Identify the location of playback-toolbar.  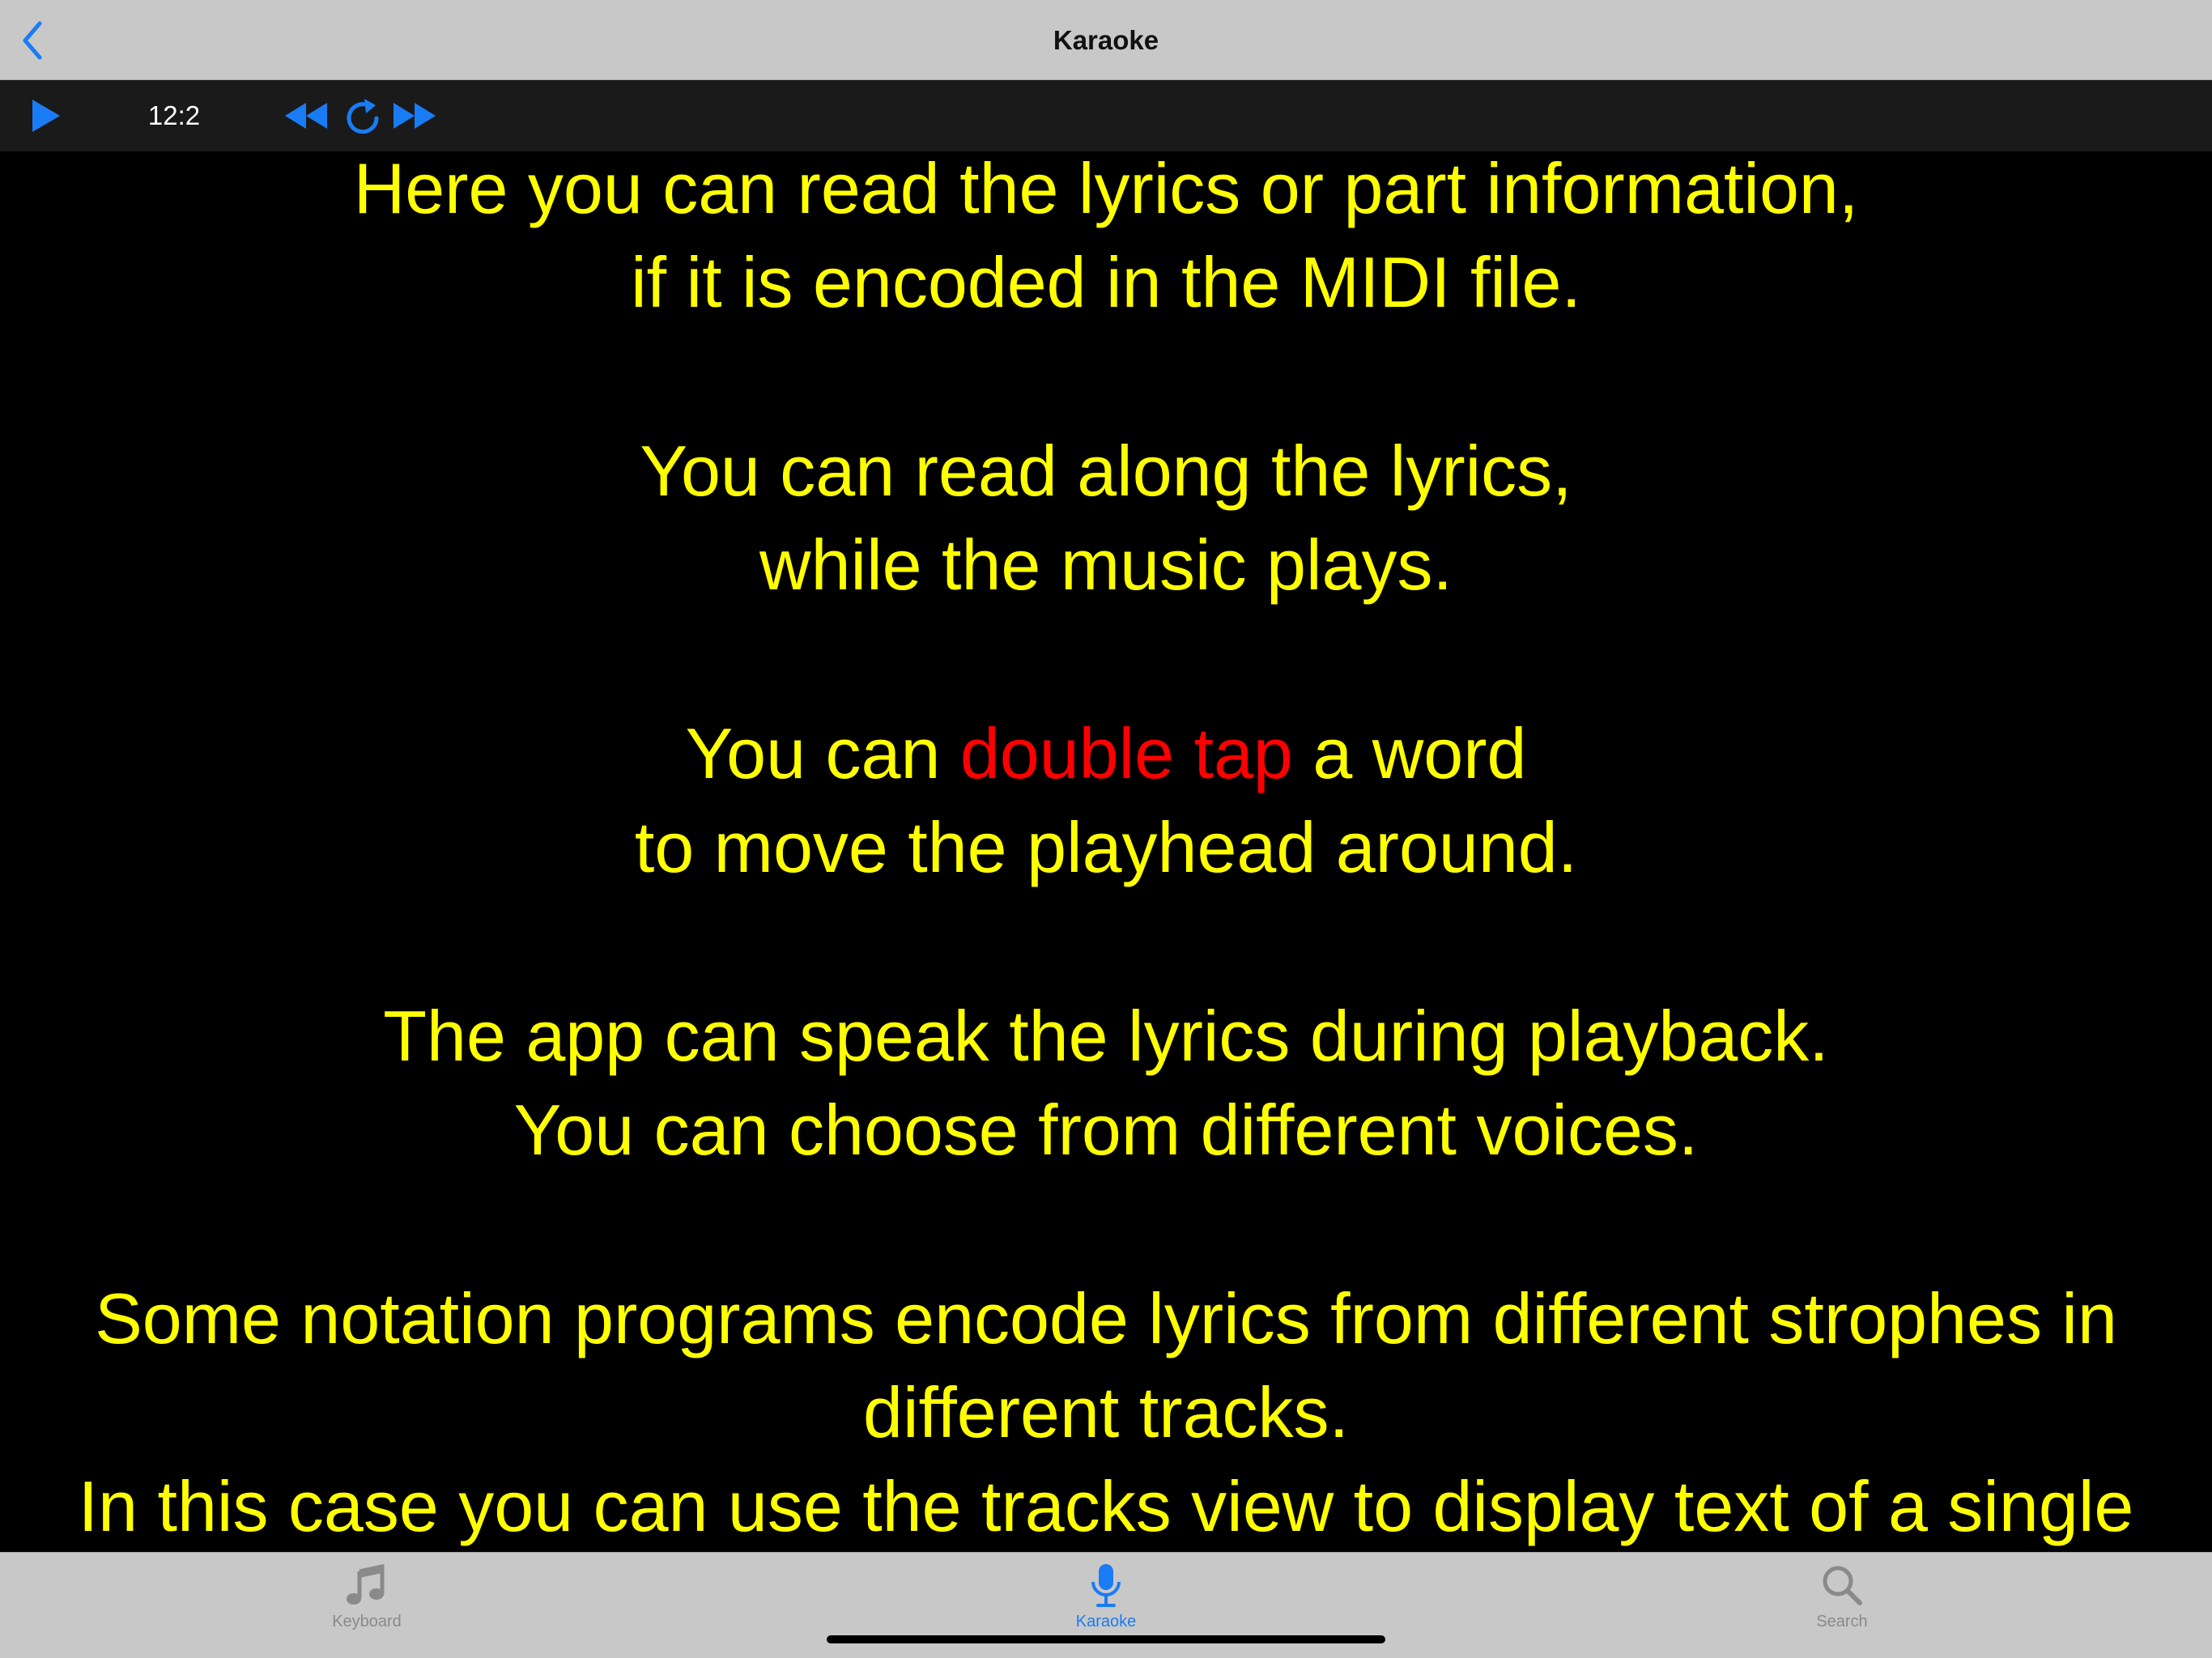
(1106, 115).